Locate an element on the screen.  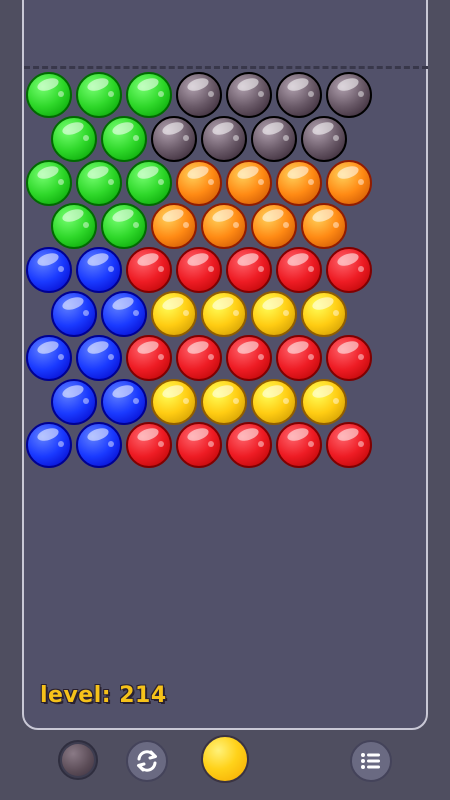
bottom-toolbar is located at coordinates (225, 765).